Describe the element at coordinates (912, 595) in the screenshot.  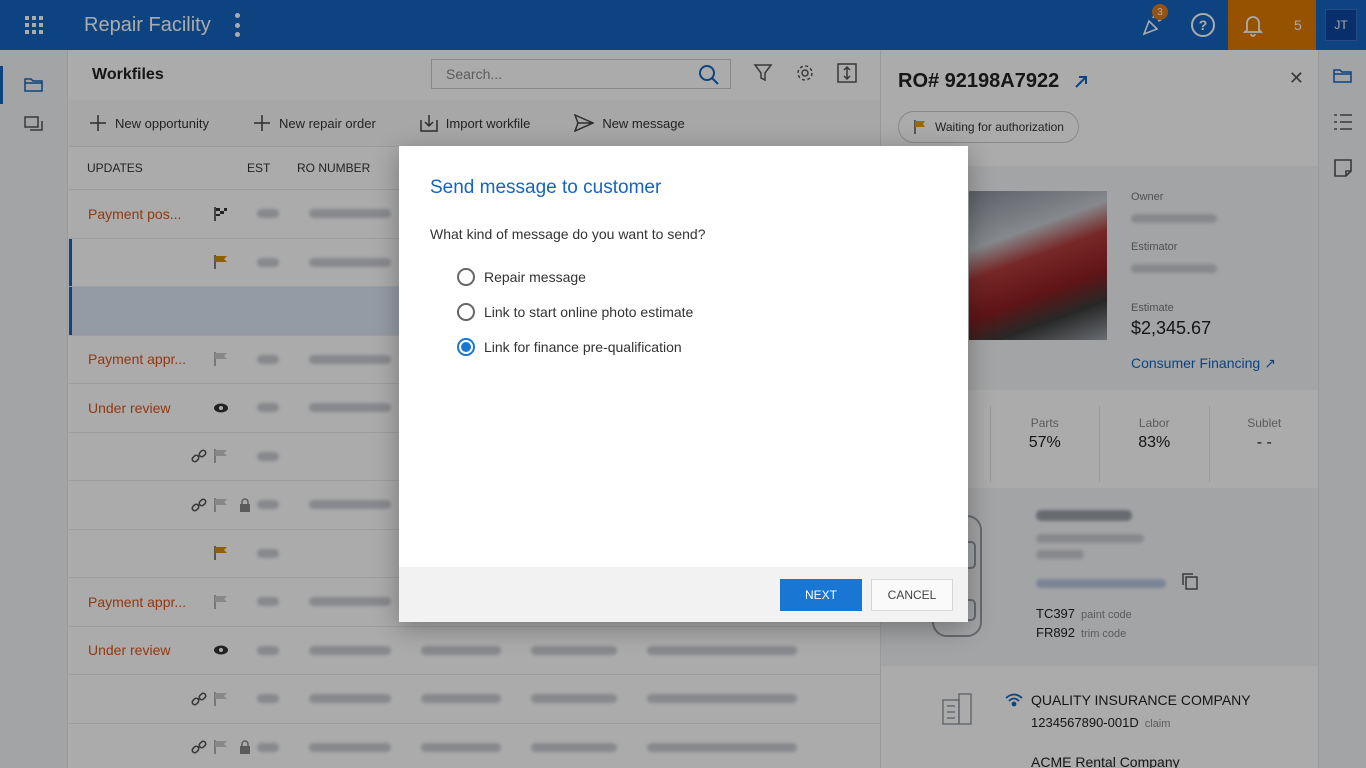
I see `cancel-button: CANCEL` at that location.